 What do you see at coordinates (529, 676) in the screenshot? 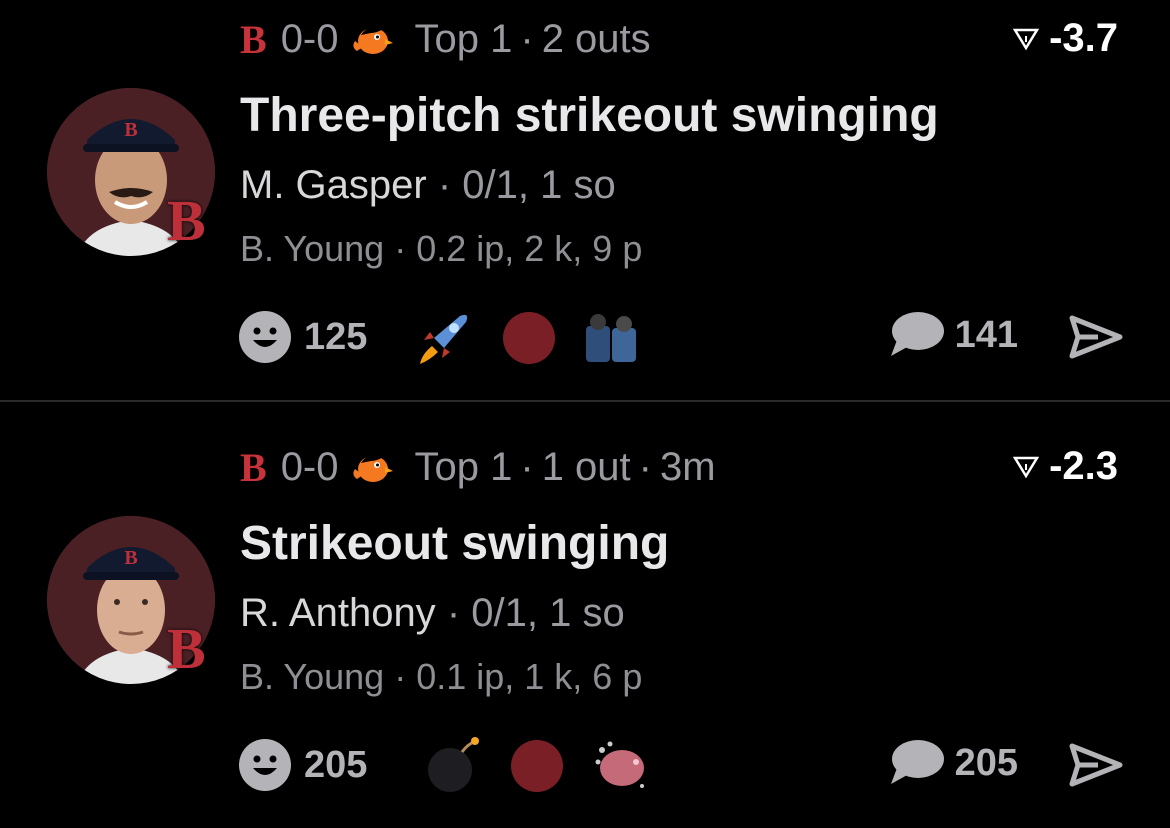
I see `pitcher-stat: 0.1 ip, 1 k, 6 p` at bounding box center [529, 676].